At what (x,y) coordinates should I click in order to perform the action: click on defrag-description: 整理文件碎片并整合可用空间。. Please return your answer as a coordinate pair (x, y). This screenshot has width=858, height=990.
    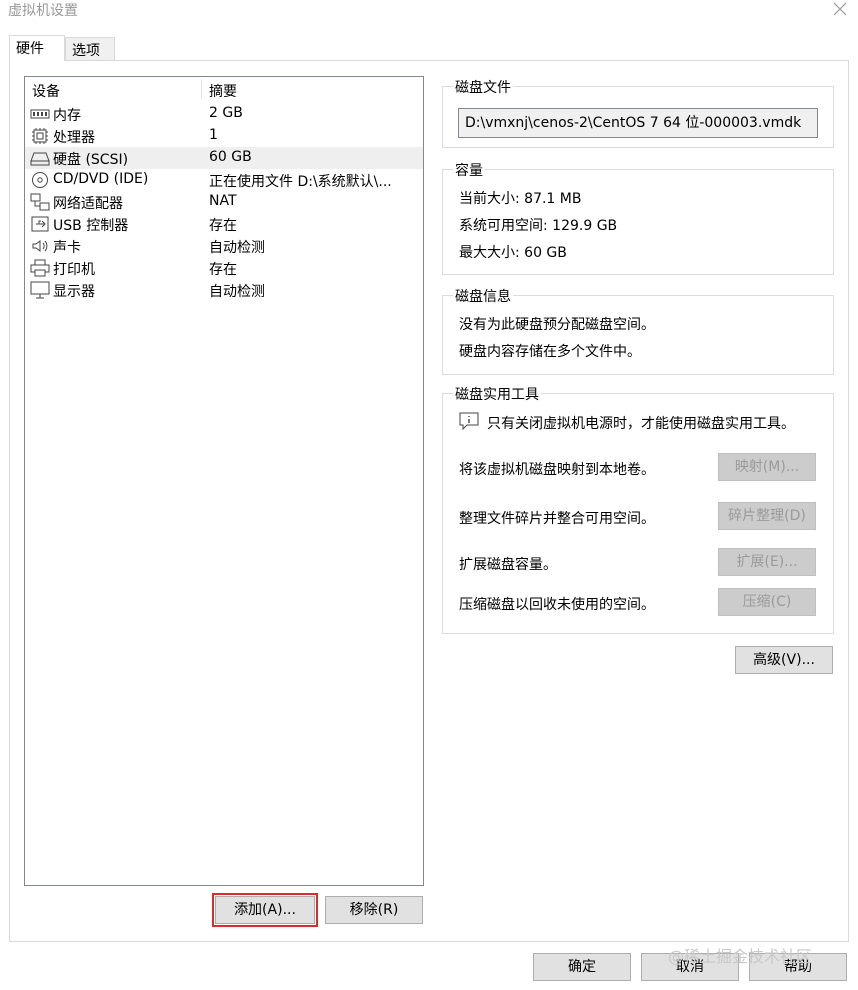
    Looking at the image, I should click on (557, 519).